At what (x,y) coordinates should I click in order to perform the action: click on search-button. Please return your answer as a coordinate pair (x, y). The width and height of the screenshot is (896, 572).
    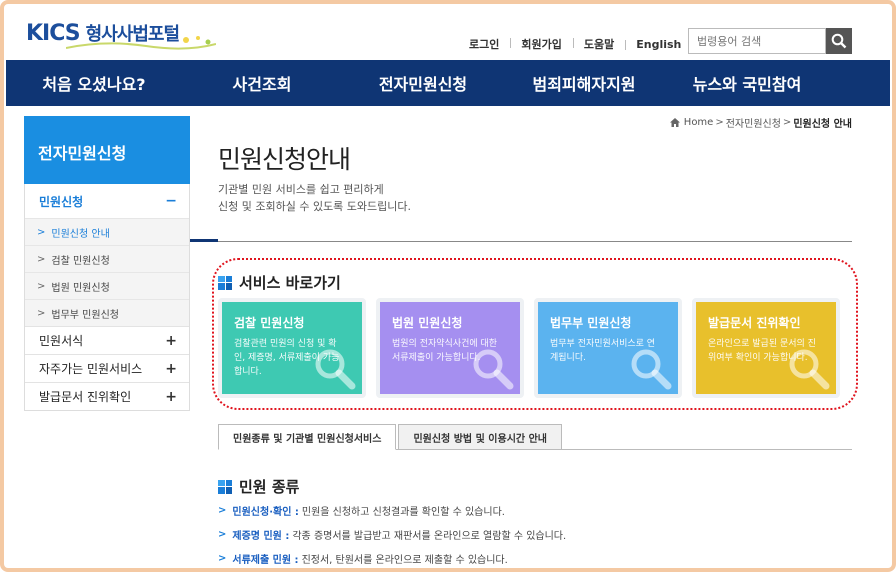
    Looking at the image, I should click on (839, 41).